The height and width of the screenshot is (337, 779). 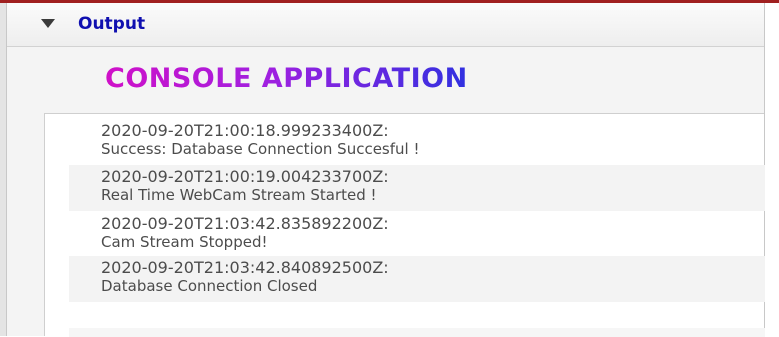 I want to click on log-message: Real Time WebCam Stream Started !, so click(x=239, y=195).